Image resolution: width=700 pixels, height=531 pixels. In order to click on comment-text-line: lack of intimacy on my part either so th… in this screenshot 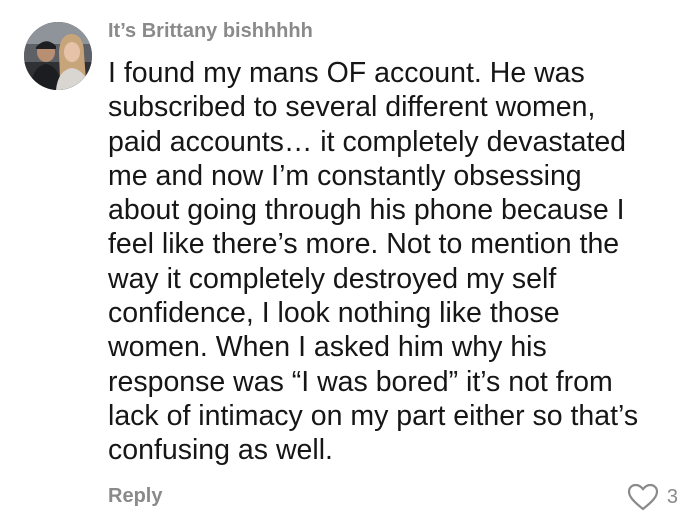, I will do `click(373, 415)`.